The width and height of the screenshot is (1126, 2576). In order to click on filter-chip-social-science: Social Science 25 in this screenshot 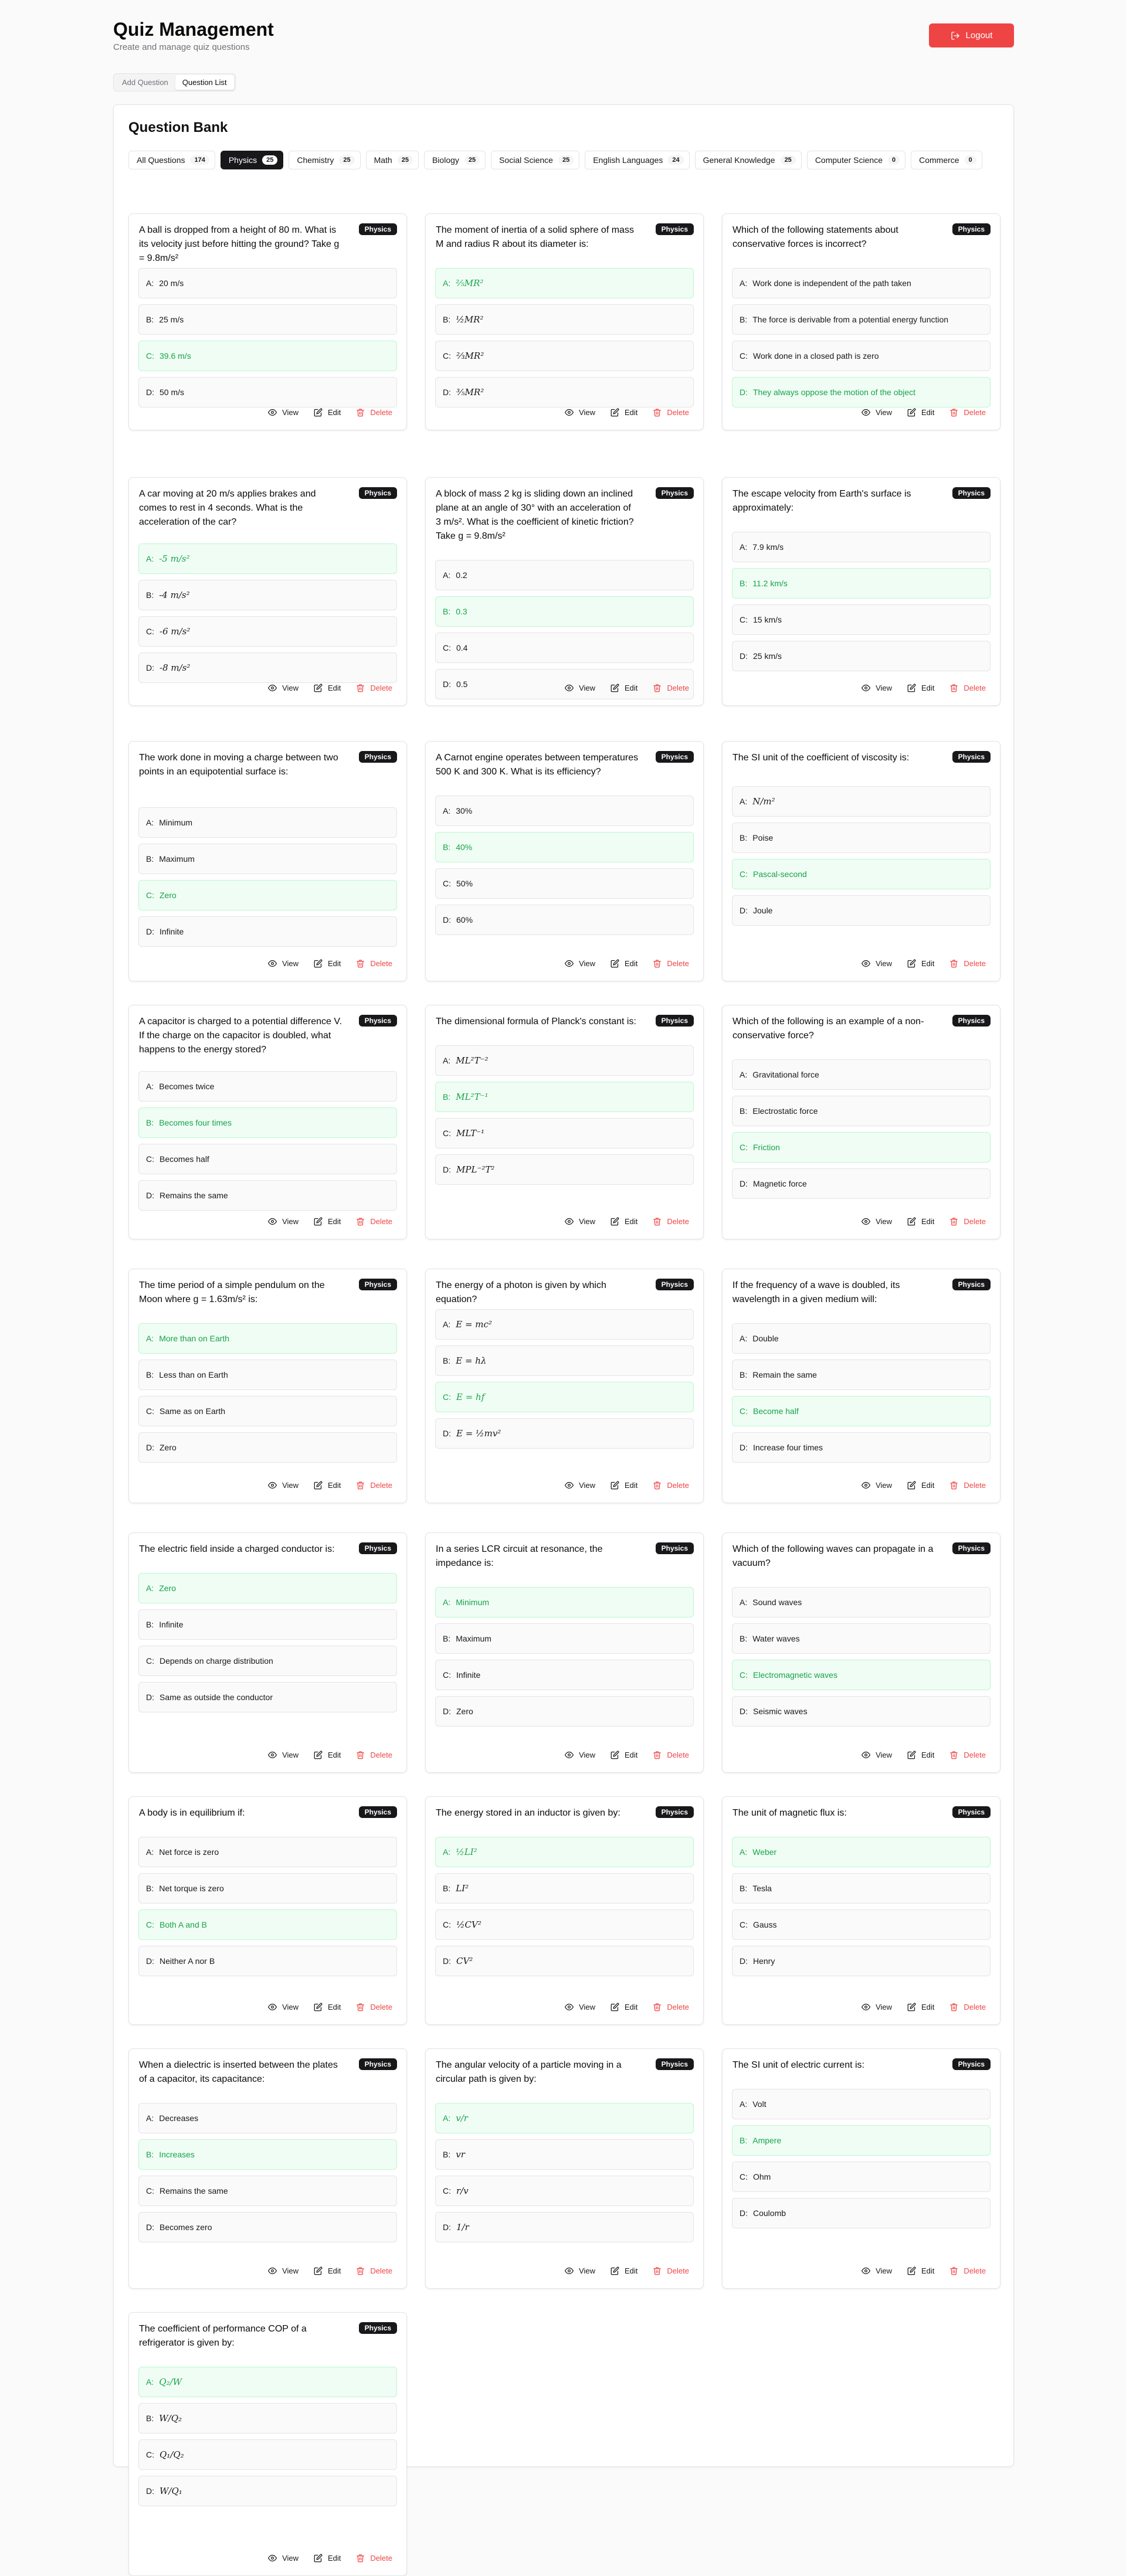, I will do `click(535, 160)`.